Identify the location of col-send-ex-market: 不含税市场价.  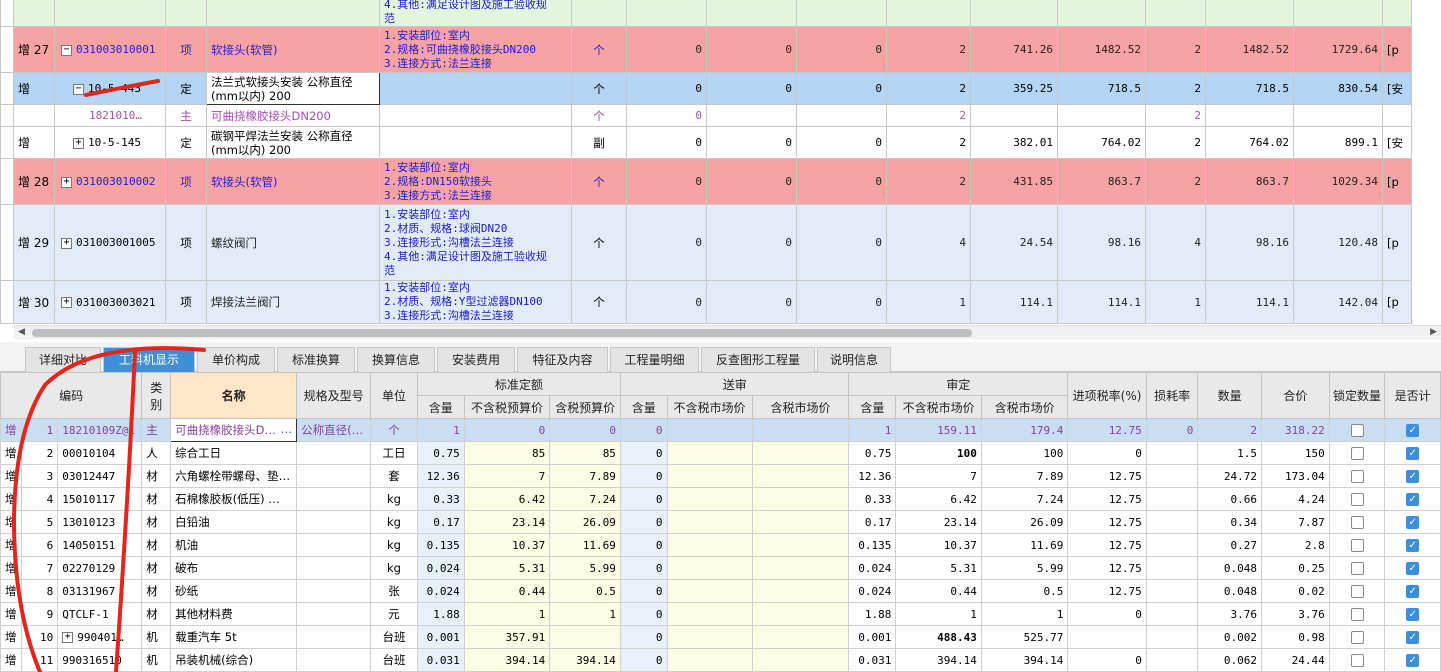
(709, 407).